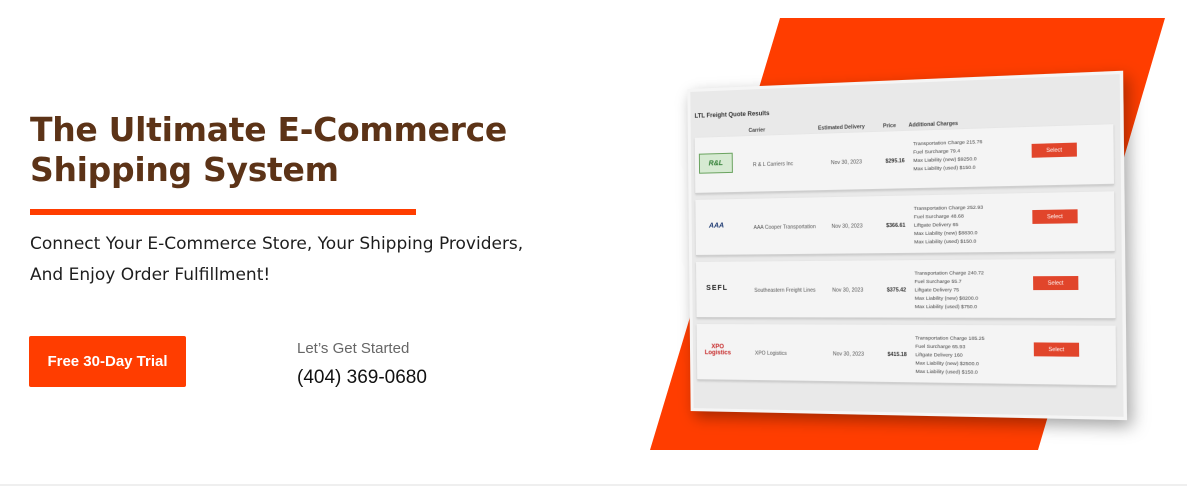  I want to click on charge-line: Fuel Surcharge 55.7, so click(938, 282).